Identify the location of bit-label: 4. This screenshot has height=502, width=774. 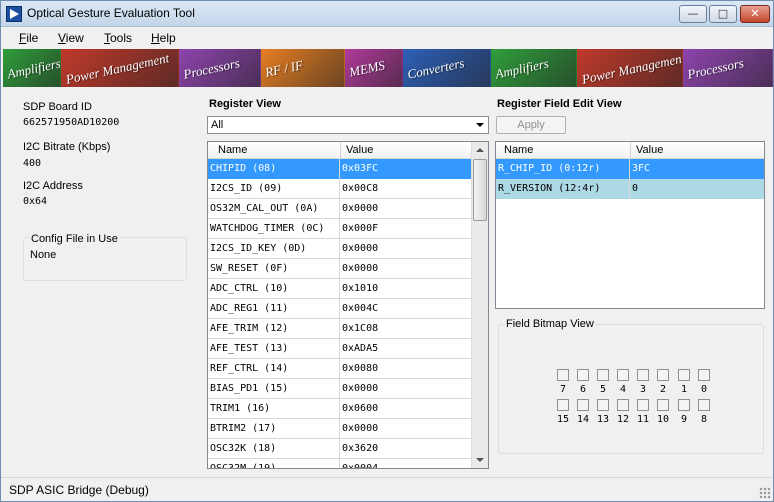
(623, 389).